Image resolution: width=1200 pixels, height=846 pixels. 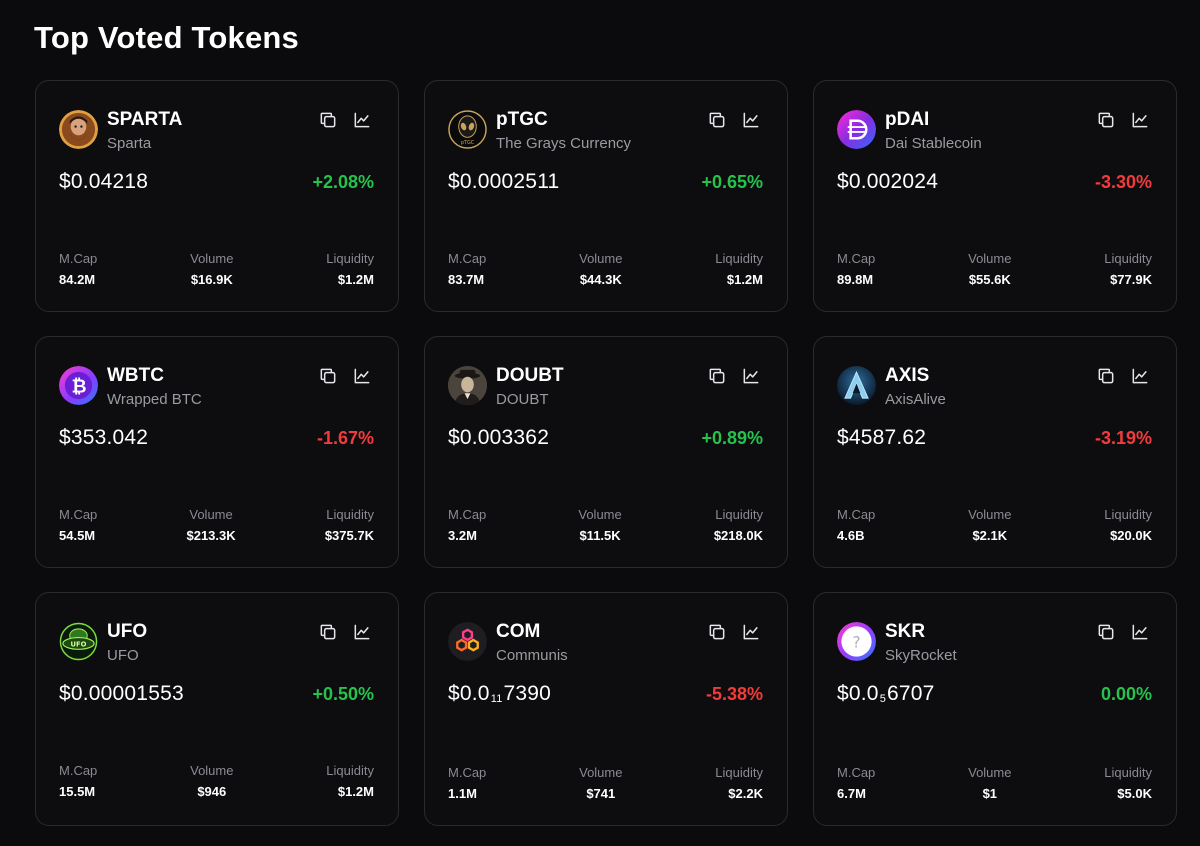 I want to click on price-change: +2.08%, so click(x=343, y=182).